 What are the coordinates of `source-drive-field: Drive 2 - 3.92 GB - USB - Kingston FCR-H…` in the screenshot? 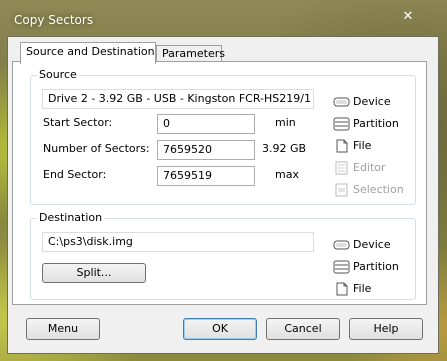 It's located at (178, 99).